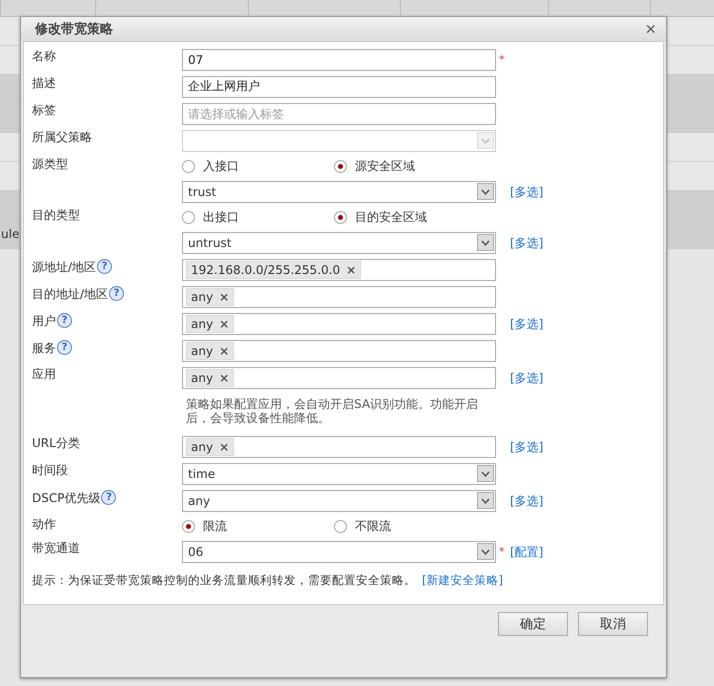  I want to click on dialog-title: 修改带宽策略, so click(74, 29).